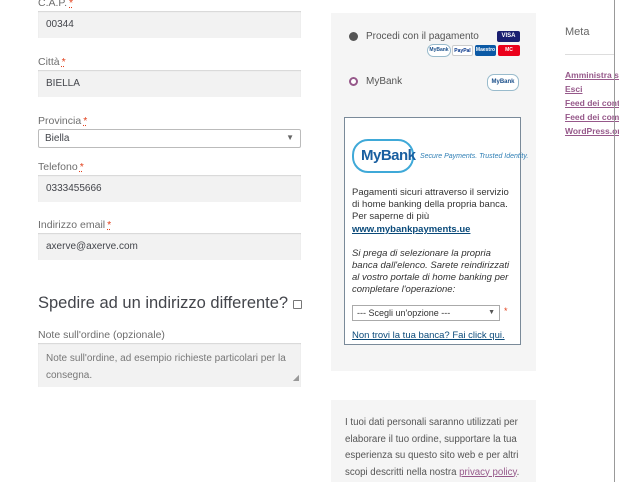 This screenshot has width=619, height=482. I want to click on payment-option-card-label: Procedi con il pagamento, so click(422, 36).